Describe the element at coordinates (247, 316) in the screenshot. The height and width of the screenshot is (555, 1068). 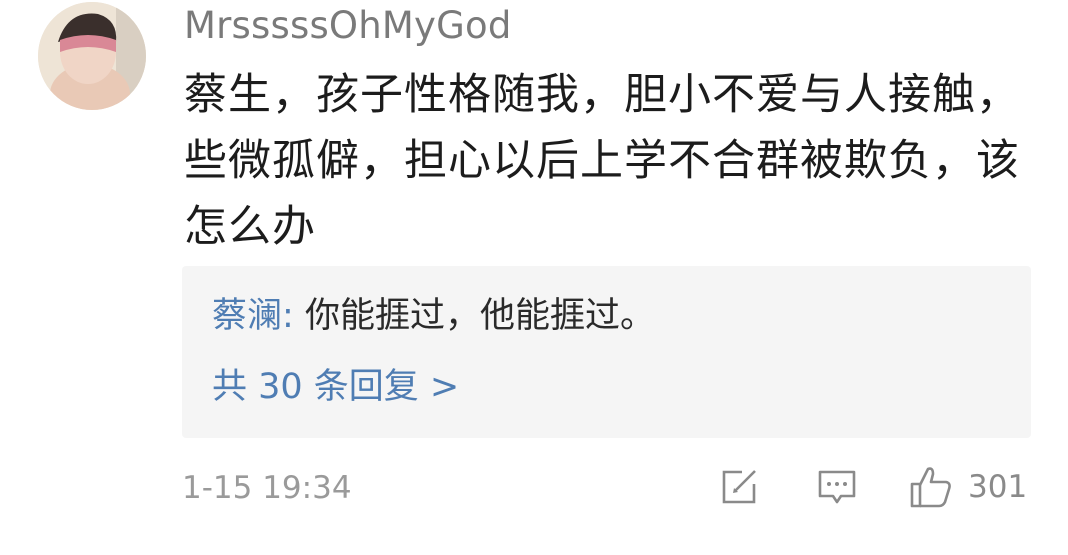
I see `reply-author: 蔡澜` at that location.